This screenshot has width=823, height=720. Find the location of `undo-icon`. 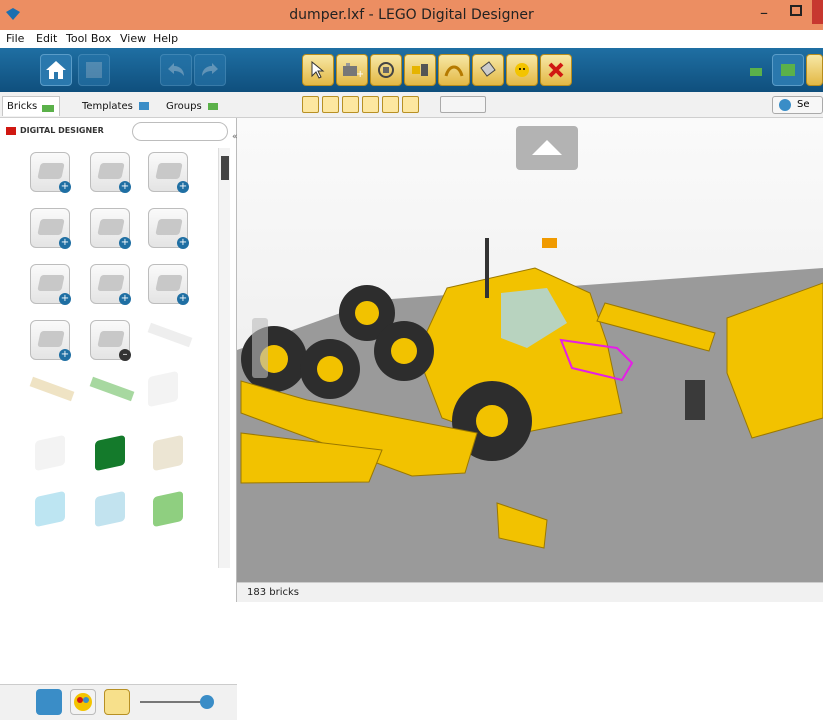

undo-icon is located at coordinates (176, 69).